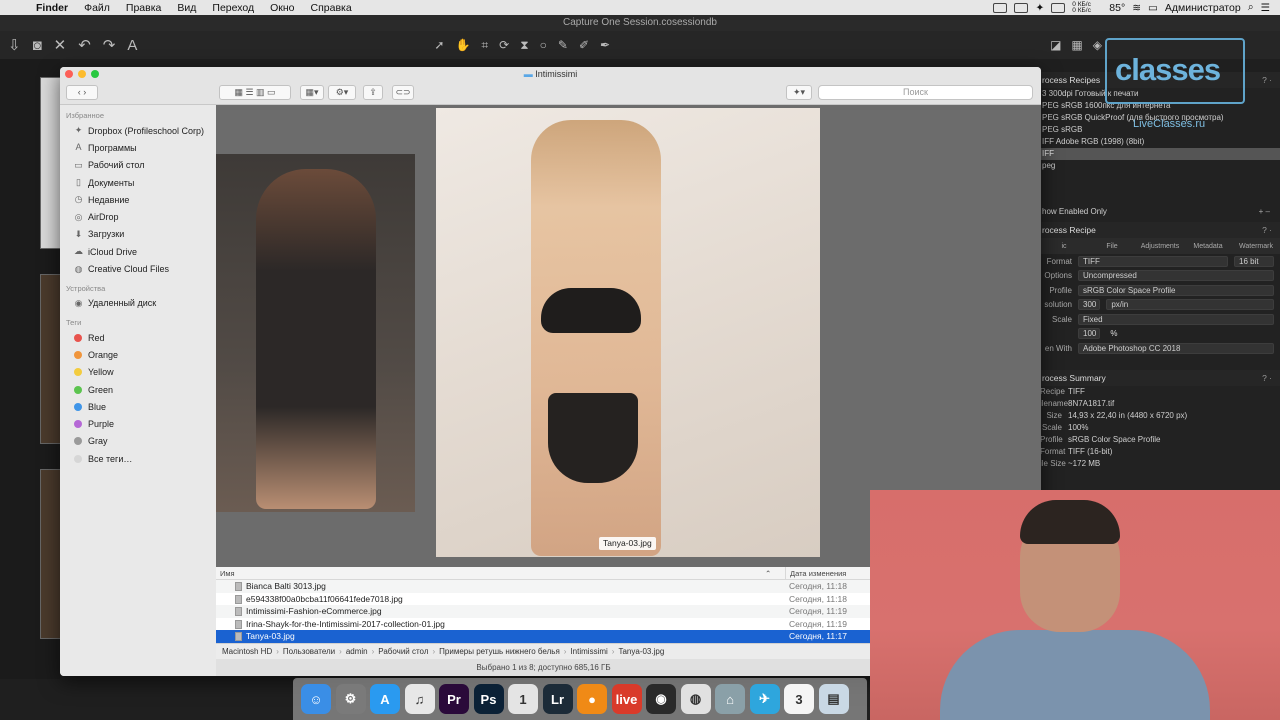 The height and width of the screenshot is (720, 1280). Describe the element at coordinates (1251, 7) in the screenshot. I see `spotlight-icon: ⌕` at that location.